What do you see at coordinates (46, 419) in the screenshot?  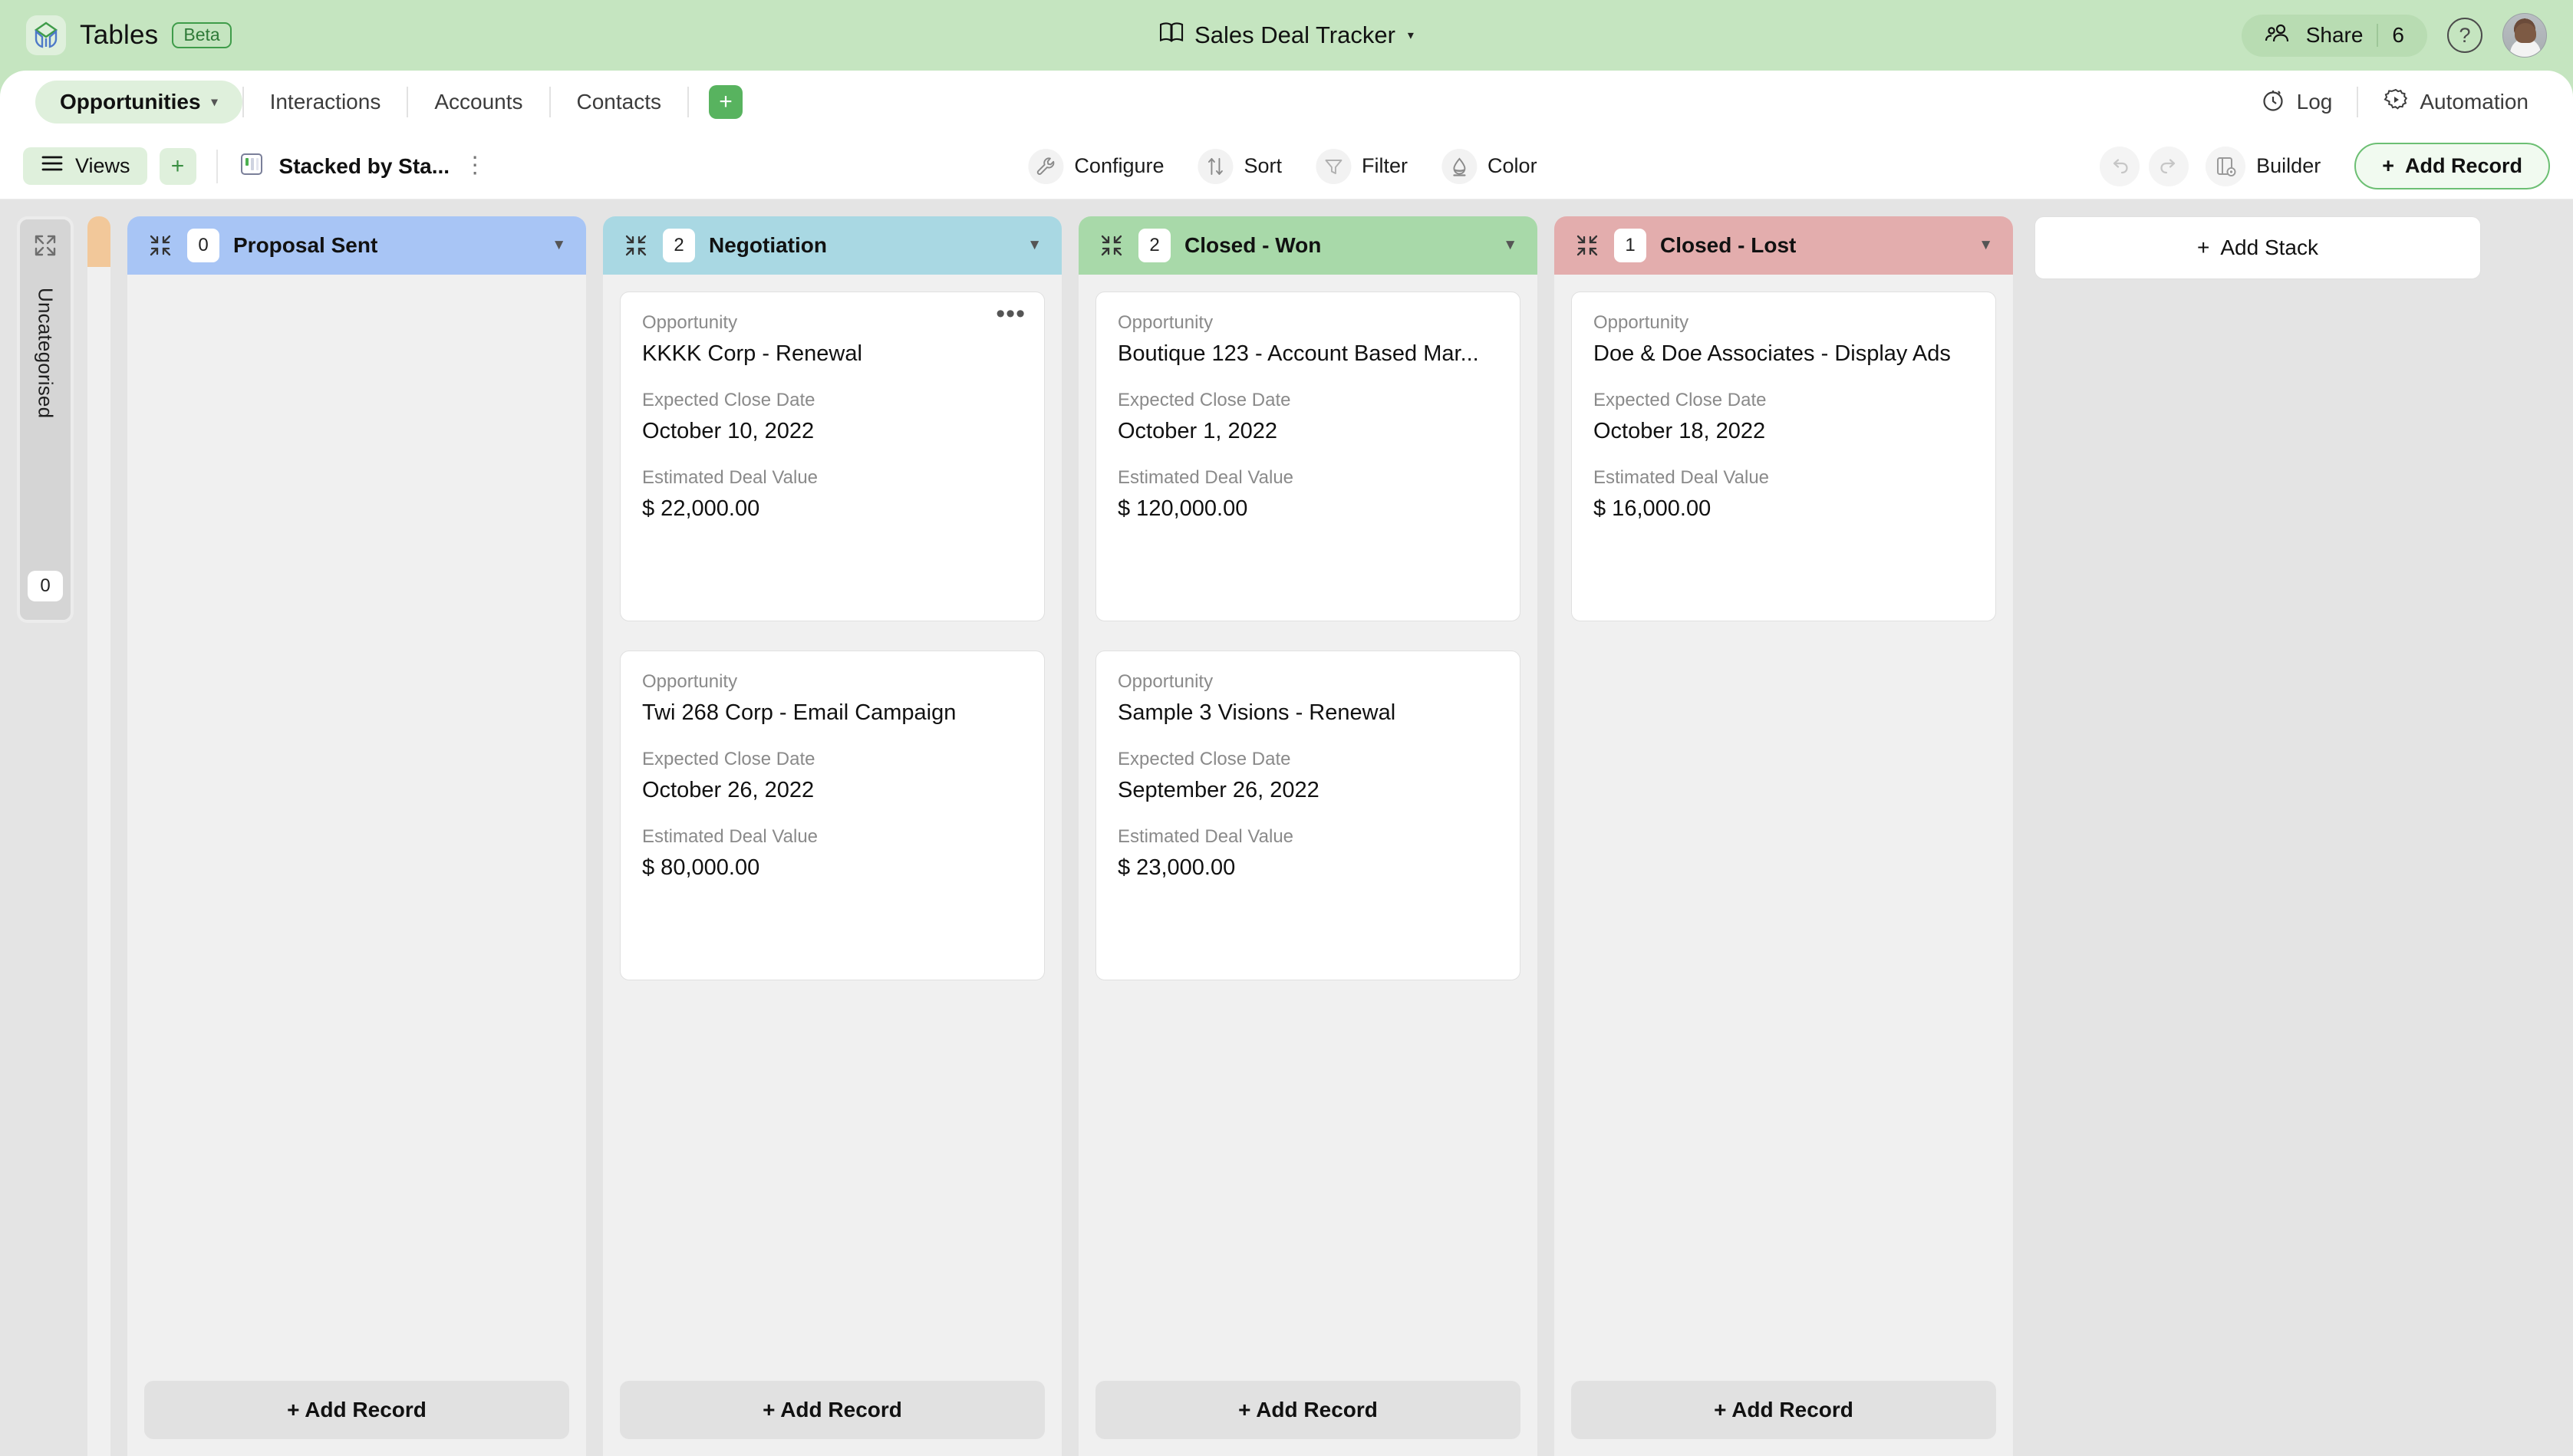 I see `stack-uncategorised: Uncategorised 0` at bounding box center [46, 419].